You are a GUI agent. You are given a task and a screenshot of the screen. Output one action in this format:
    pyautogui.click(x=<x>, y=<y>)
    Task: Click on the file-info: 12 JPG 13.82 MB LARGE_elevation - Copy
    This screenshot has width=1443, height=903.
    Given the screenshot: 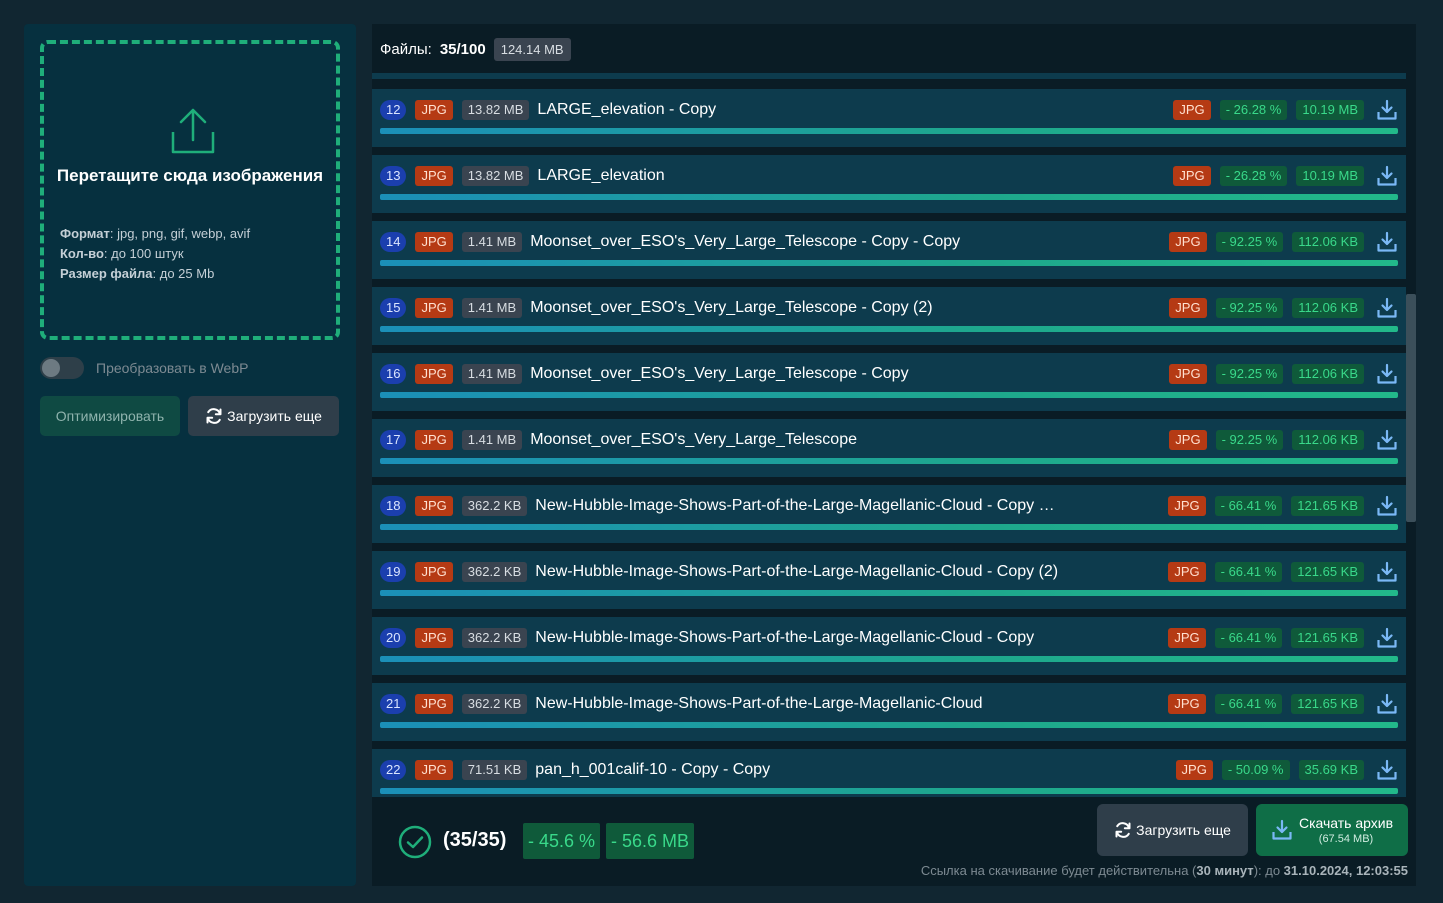 What is the action you would take?
    pyautogui.click(x=548, y=110)
    